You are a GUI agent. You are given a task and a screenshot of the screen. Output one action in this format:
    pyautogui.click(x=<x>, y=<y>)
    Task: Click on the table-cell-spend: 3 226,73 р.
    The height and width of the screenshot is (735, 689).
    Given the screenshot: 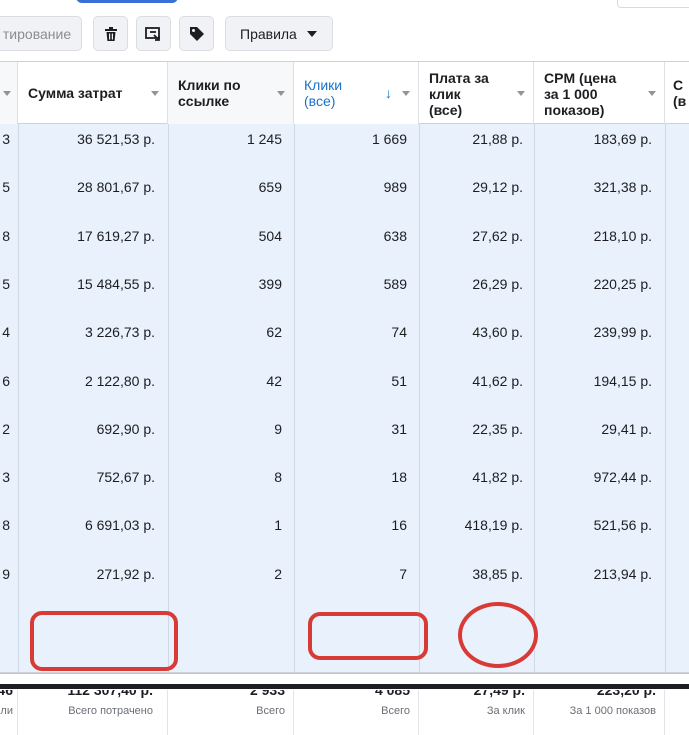 What is the action you would take?
    pyautogui.click(x=119, y=332)
    